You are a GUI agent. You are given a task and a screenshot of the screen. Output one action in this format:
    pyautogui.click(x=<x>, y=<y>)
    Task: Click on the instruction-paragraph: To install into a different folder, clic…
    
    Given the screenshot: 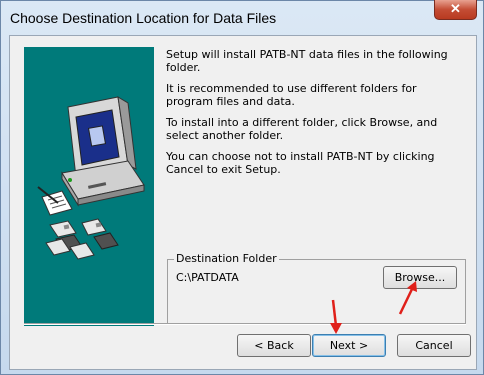 What is the action you would take?
    pyautogui.click(x=302, y=129)
    